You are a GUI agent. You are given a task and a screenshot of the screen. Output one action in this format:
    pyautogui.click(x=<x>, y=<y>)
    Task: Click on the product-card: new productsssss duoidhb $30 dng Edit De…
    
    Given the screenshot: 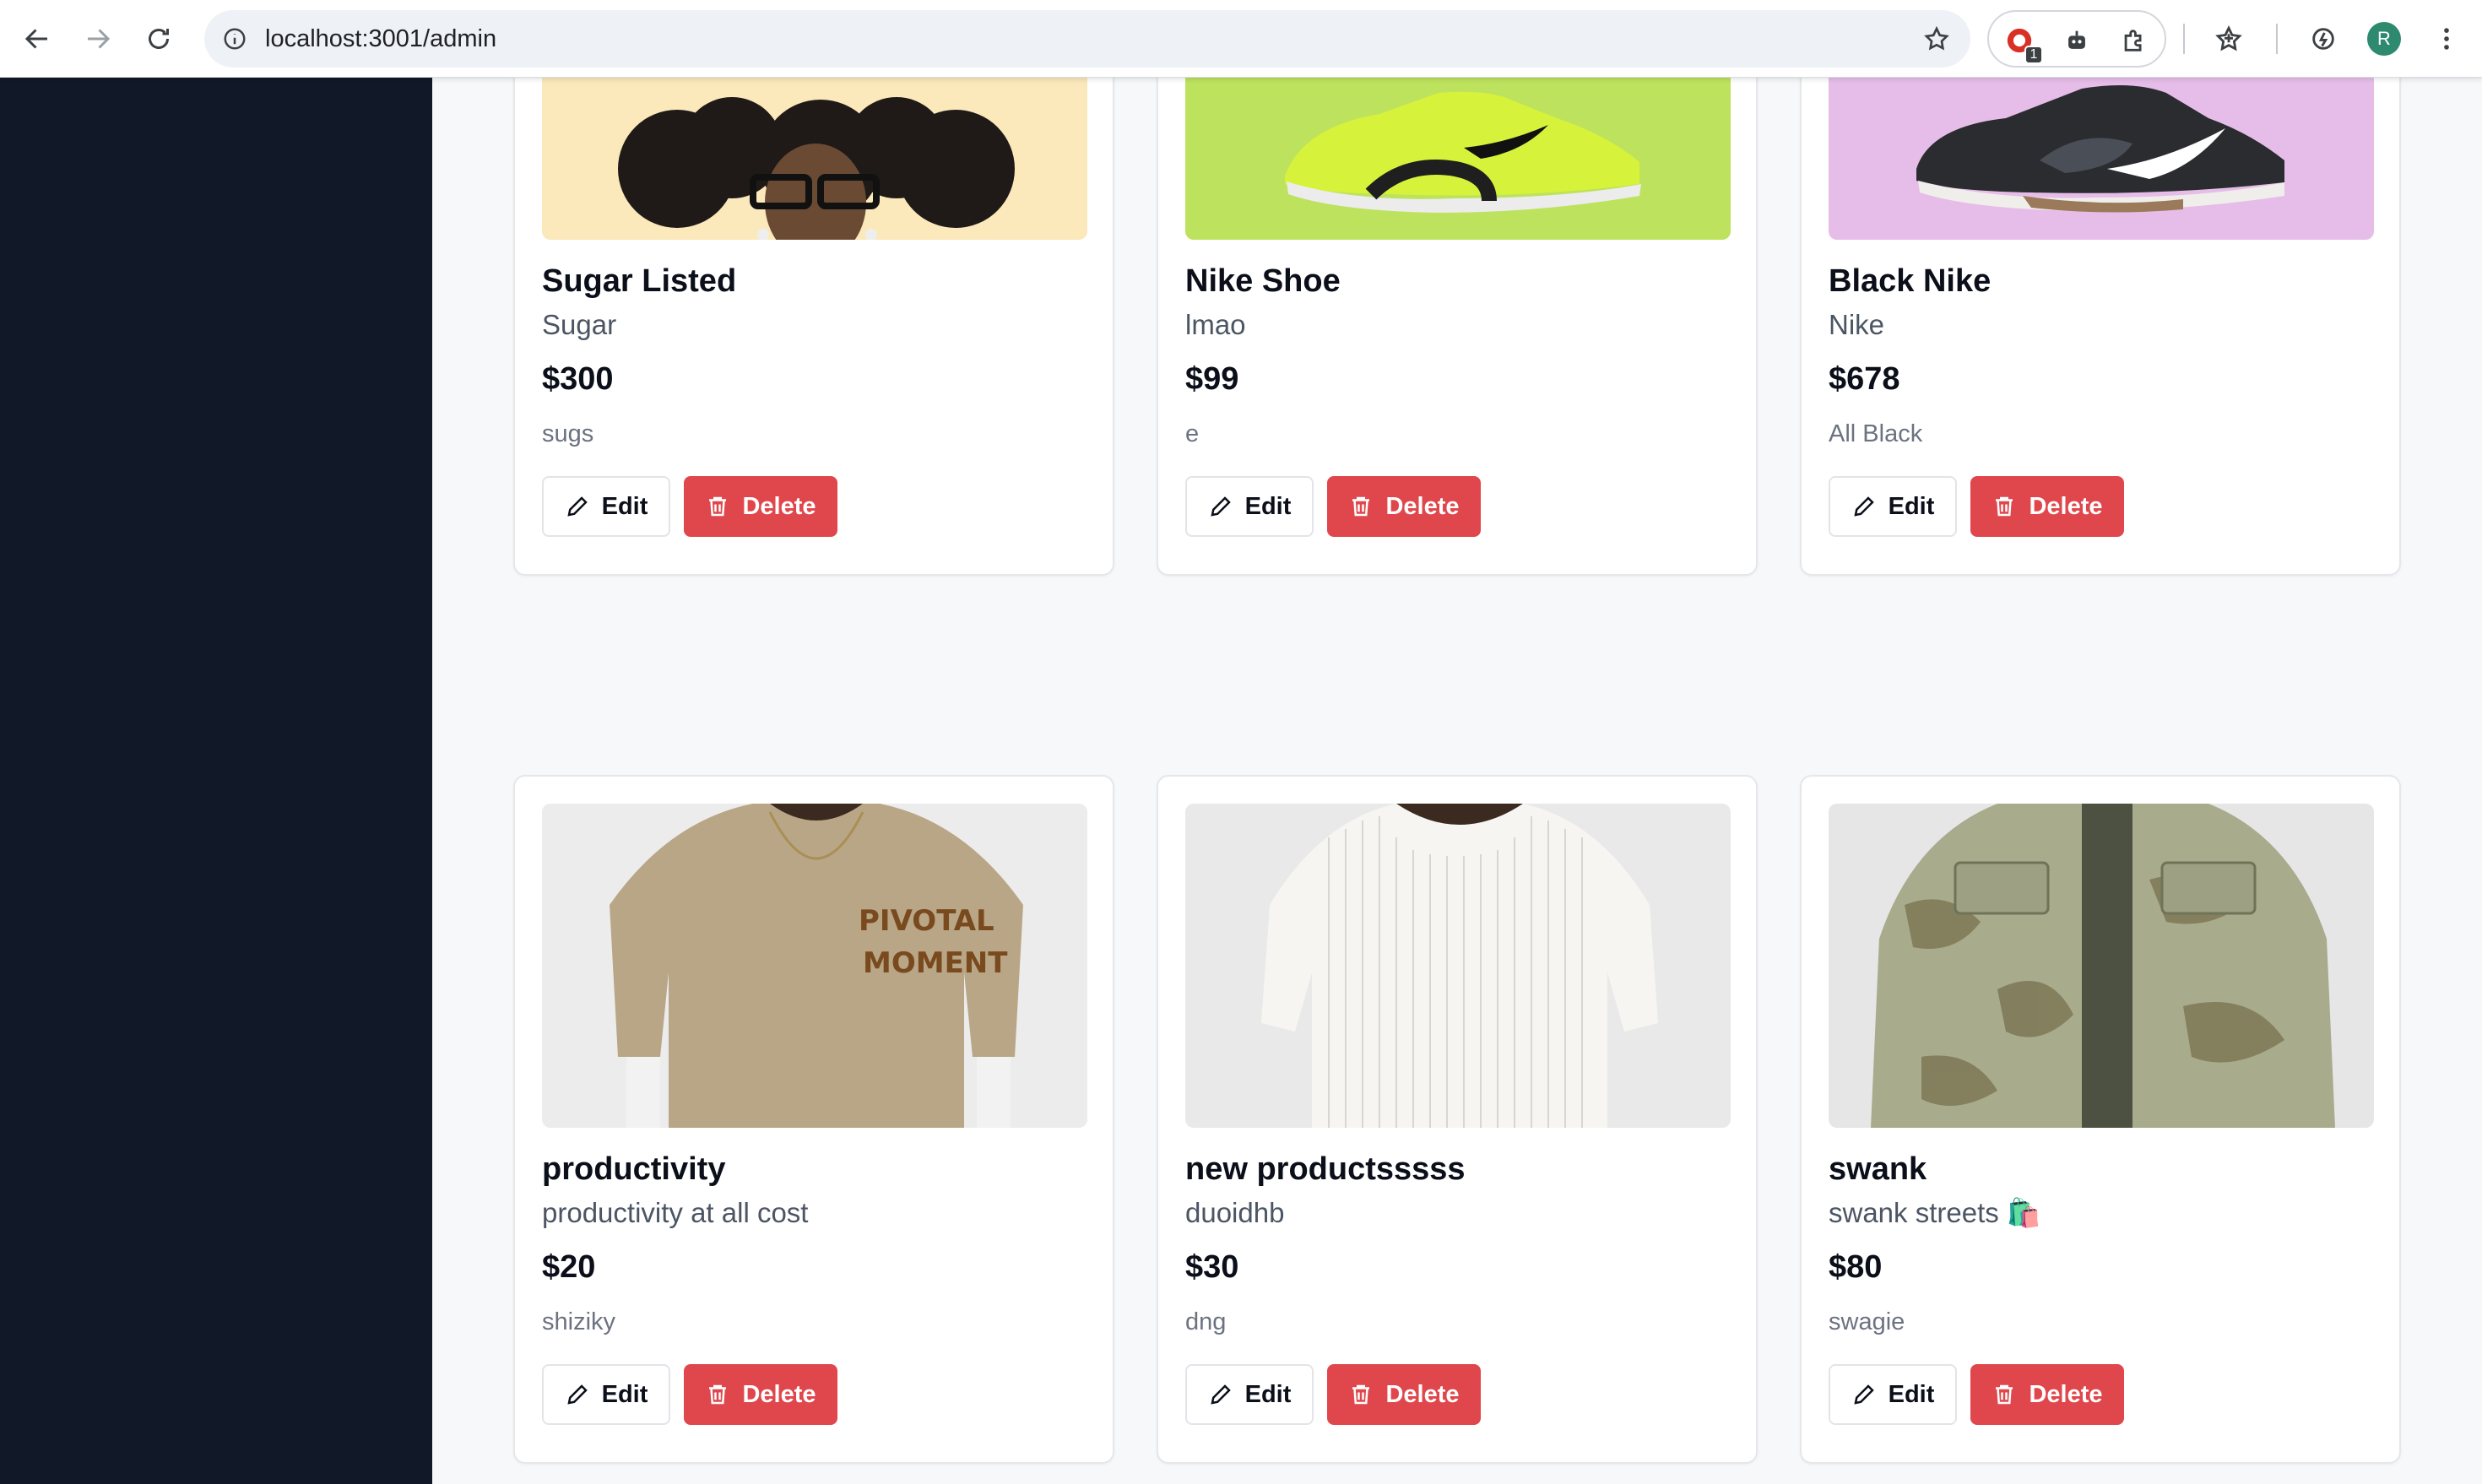 What is the action you would take?
    pyautogui.click(x=1458, y=1119)
    